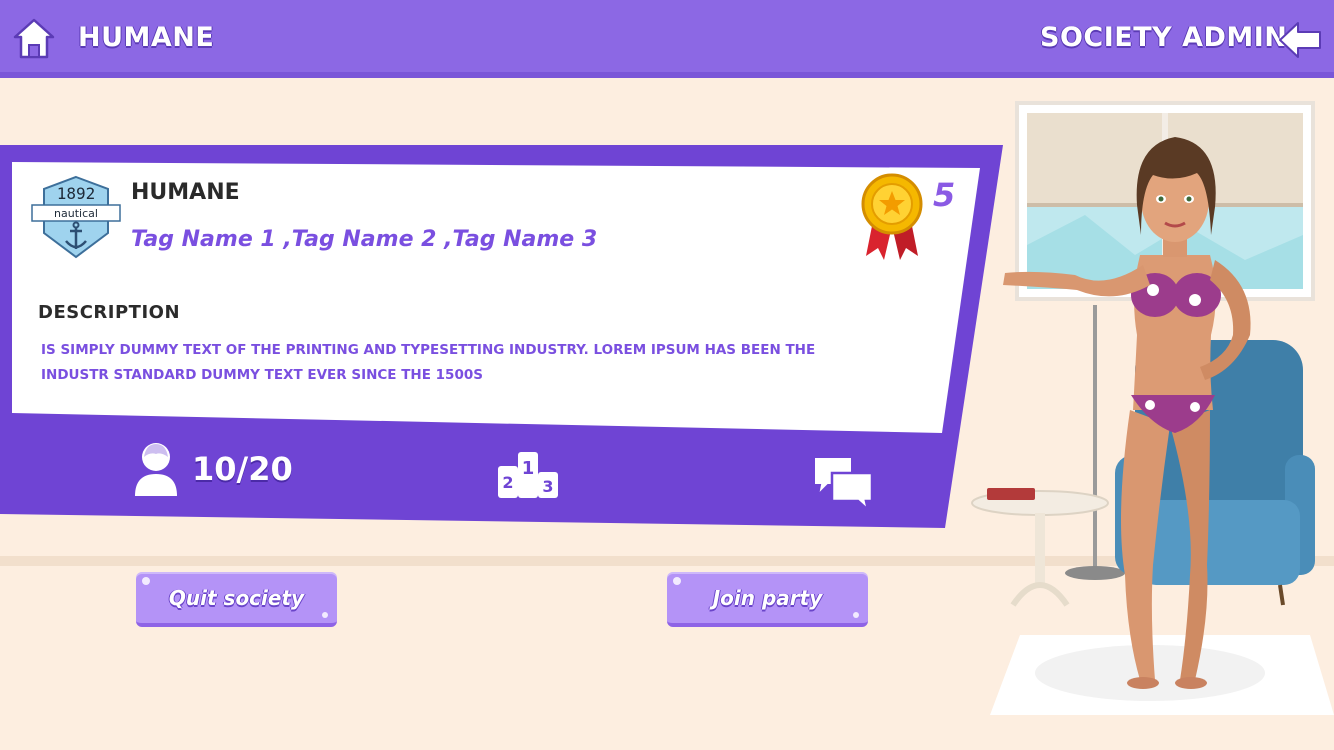  Describe the element at coordinates (1040, 547) in the screenshot. I see `side-table` at that location.